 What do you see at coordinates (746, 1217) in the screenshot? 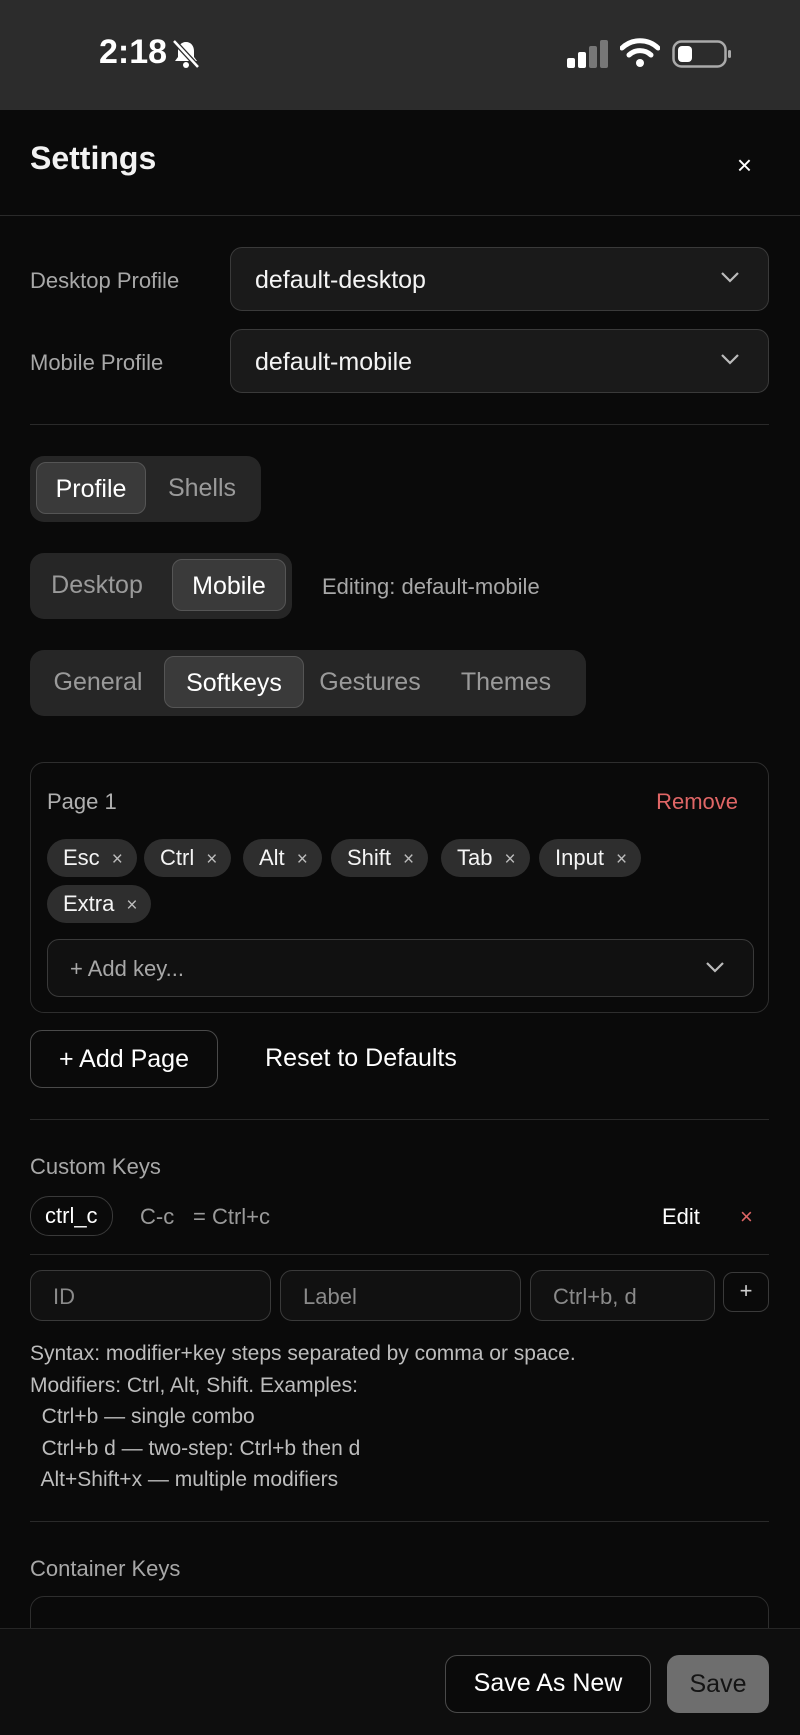
I see `delete-custom-key-button: ×` at bounding box center [746, 1217].